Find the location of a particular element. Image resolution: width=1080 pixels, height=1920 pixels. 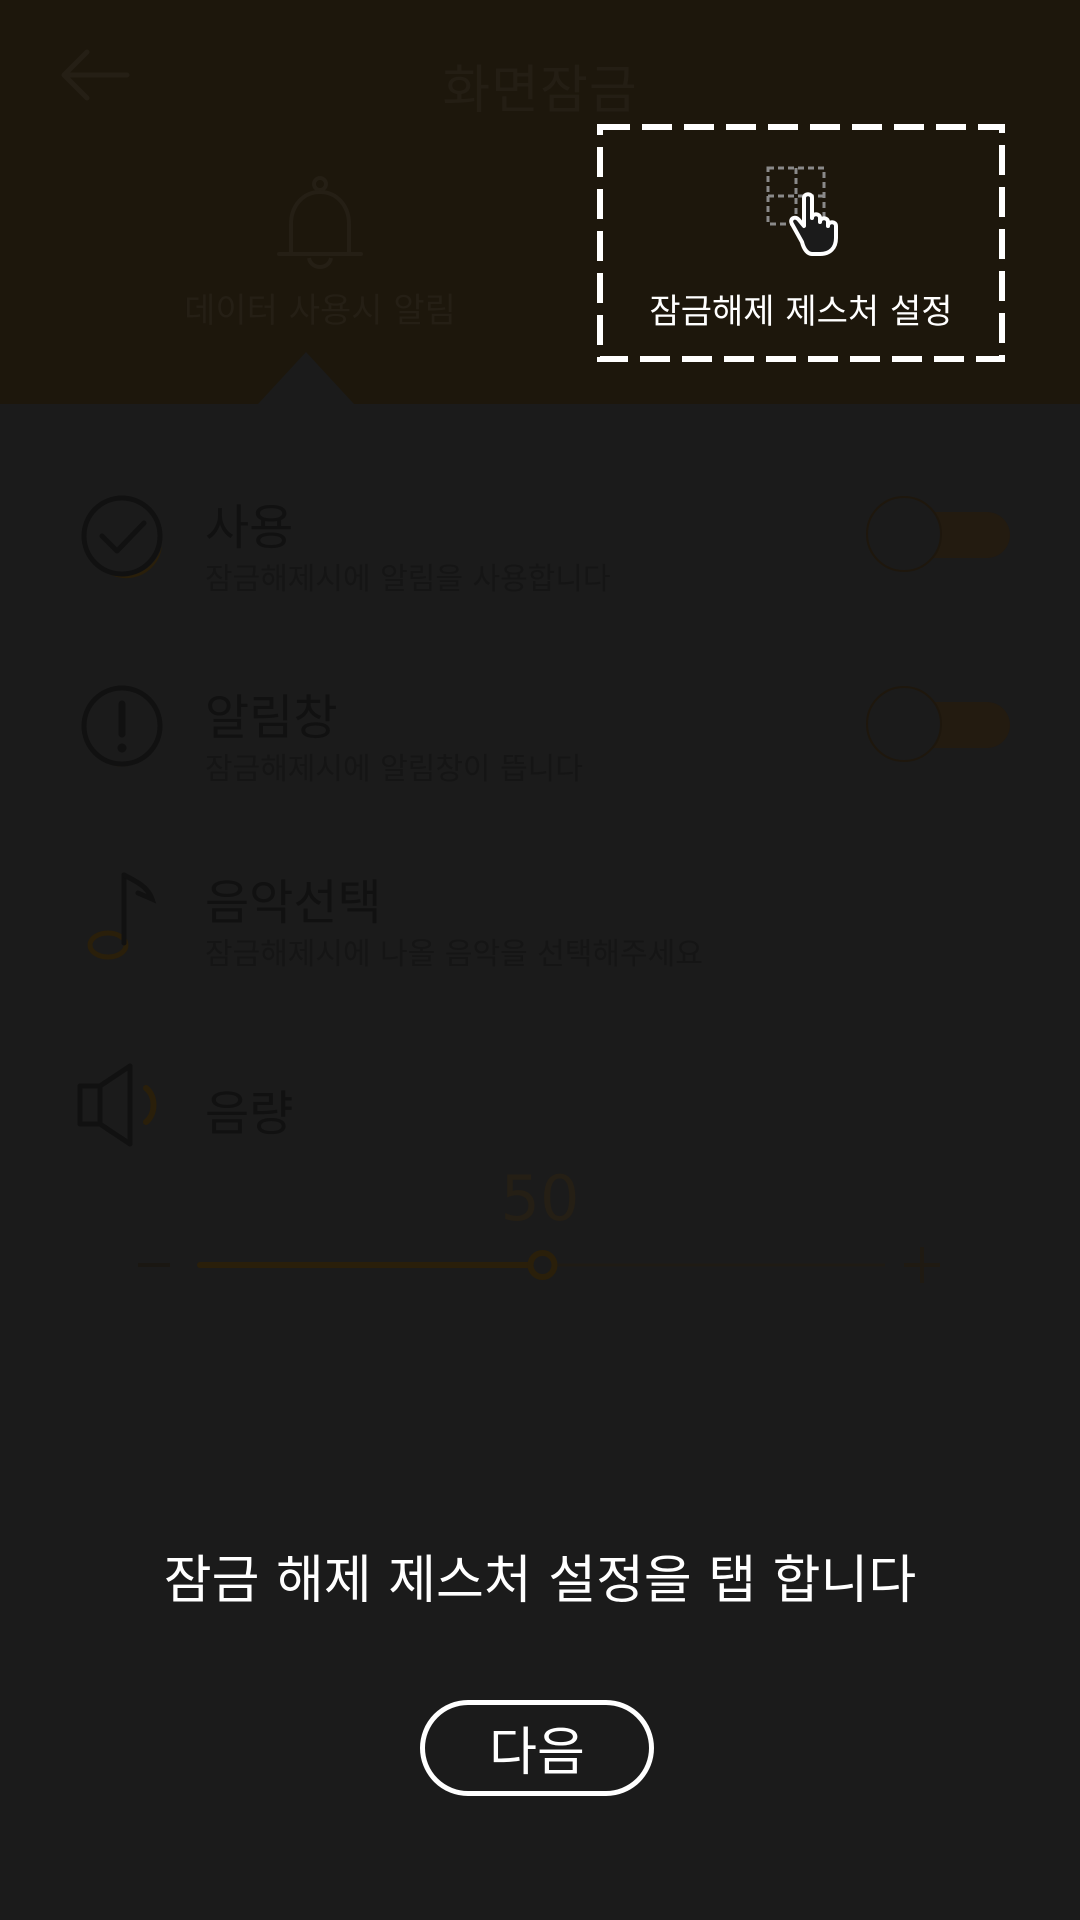

plus-icon is located at coordinates (922, 1265).